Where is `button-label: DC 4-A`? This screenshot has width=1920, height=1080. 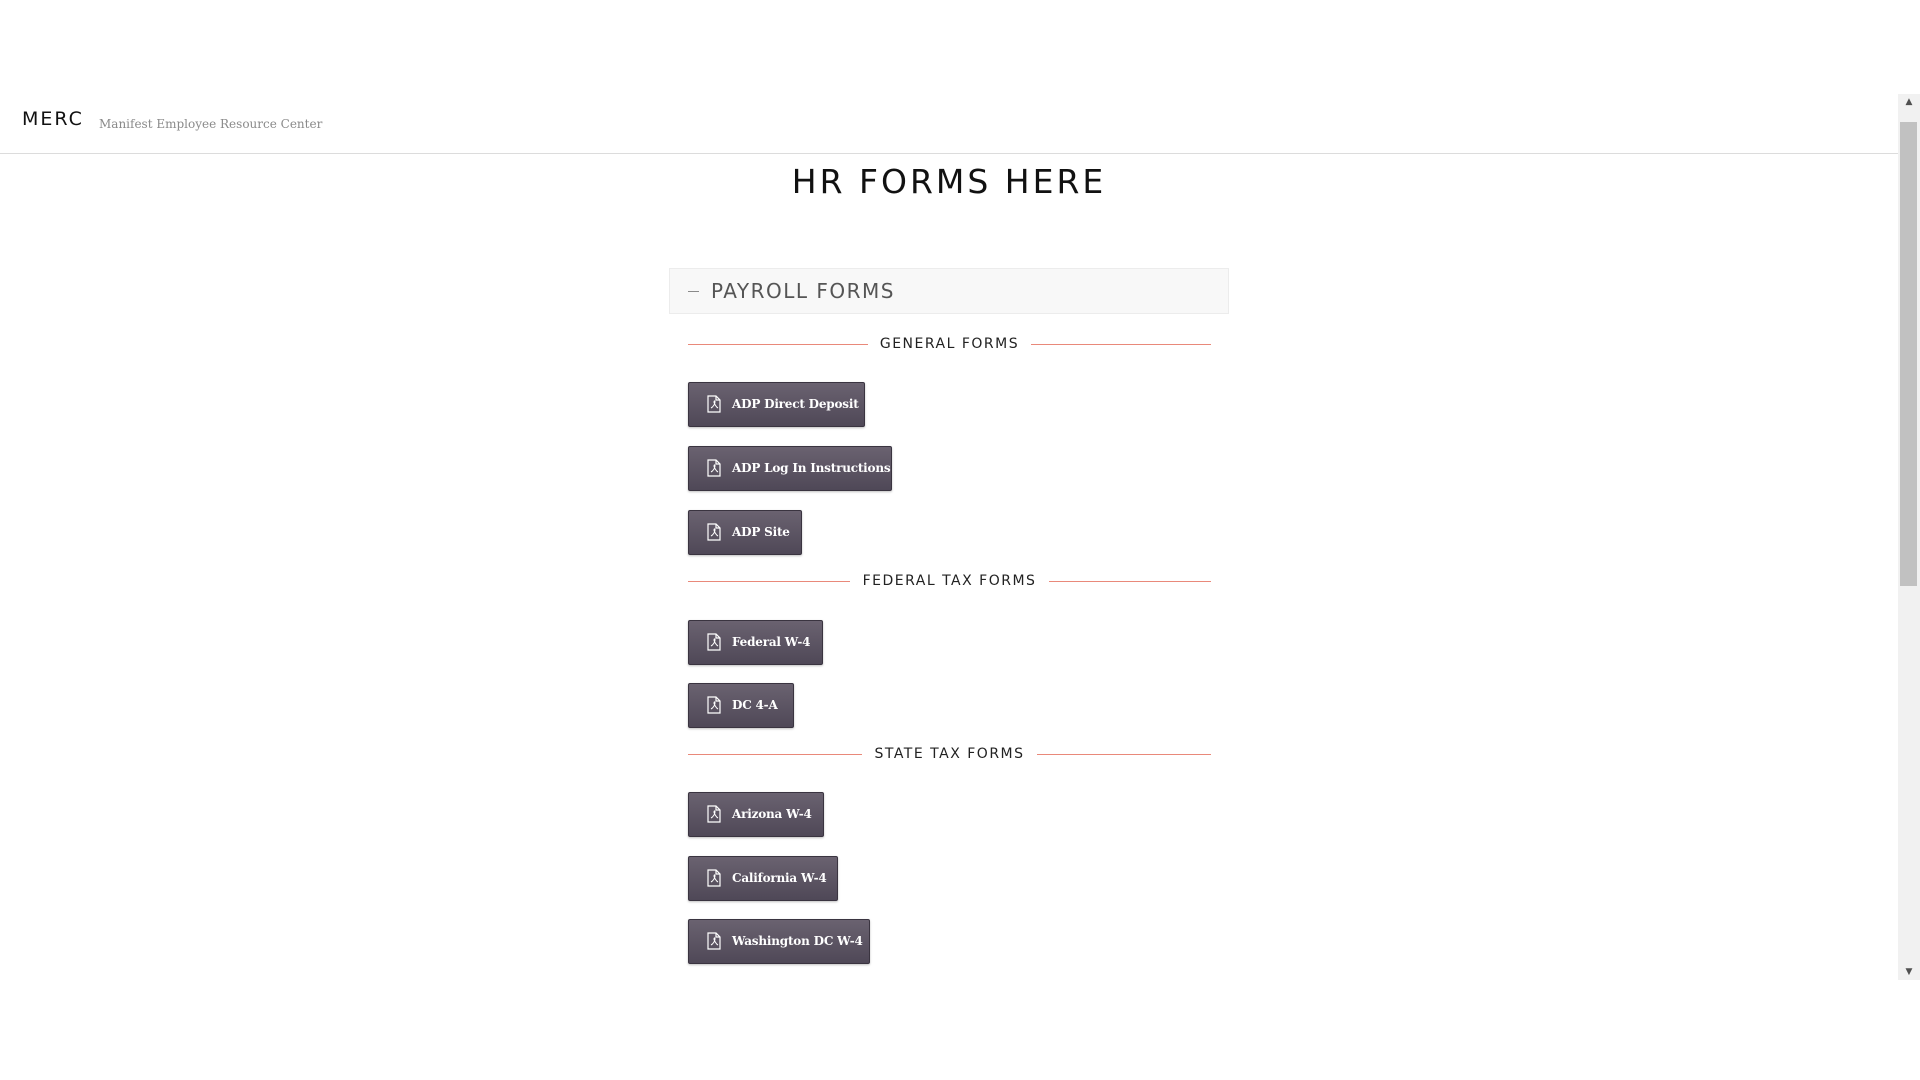 button-label: DC 4-A is located at coordinates (755, 705).